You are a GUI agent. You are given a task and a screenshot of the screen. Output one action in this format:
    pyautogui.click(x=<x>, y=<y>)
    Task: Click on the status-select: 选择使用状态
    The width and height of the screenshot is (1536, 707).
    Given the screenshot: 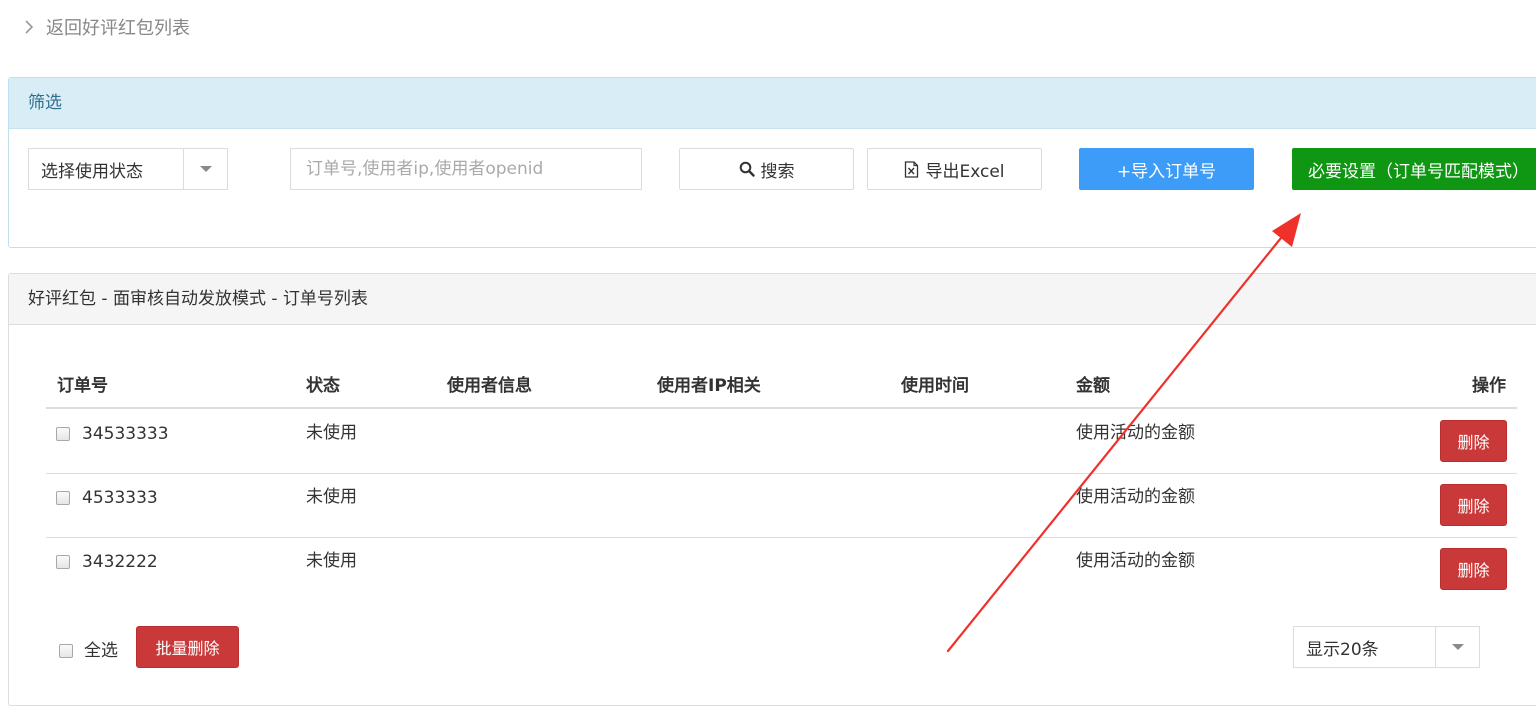 What is the action you would take?
    pyautogui.click(x=128, y=169)
    